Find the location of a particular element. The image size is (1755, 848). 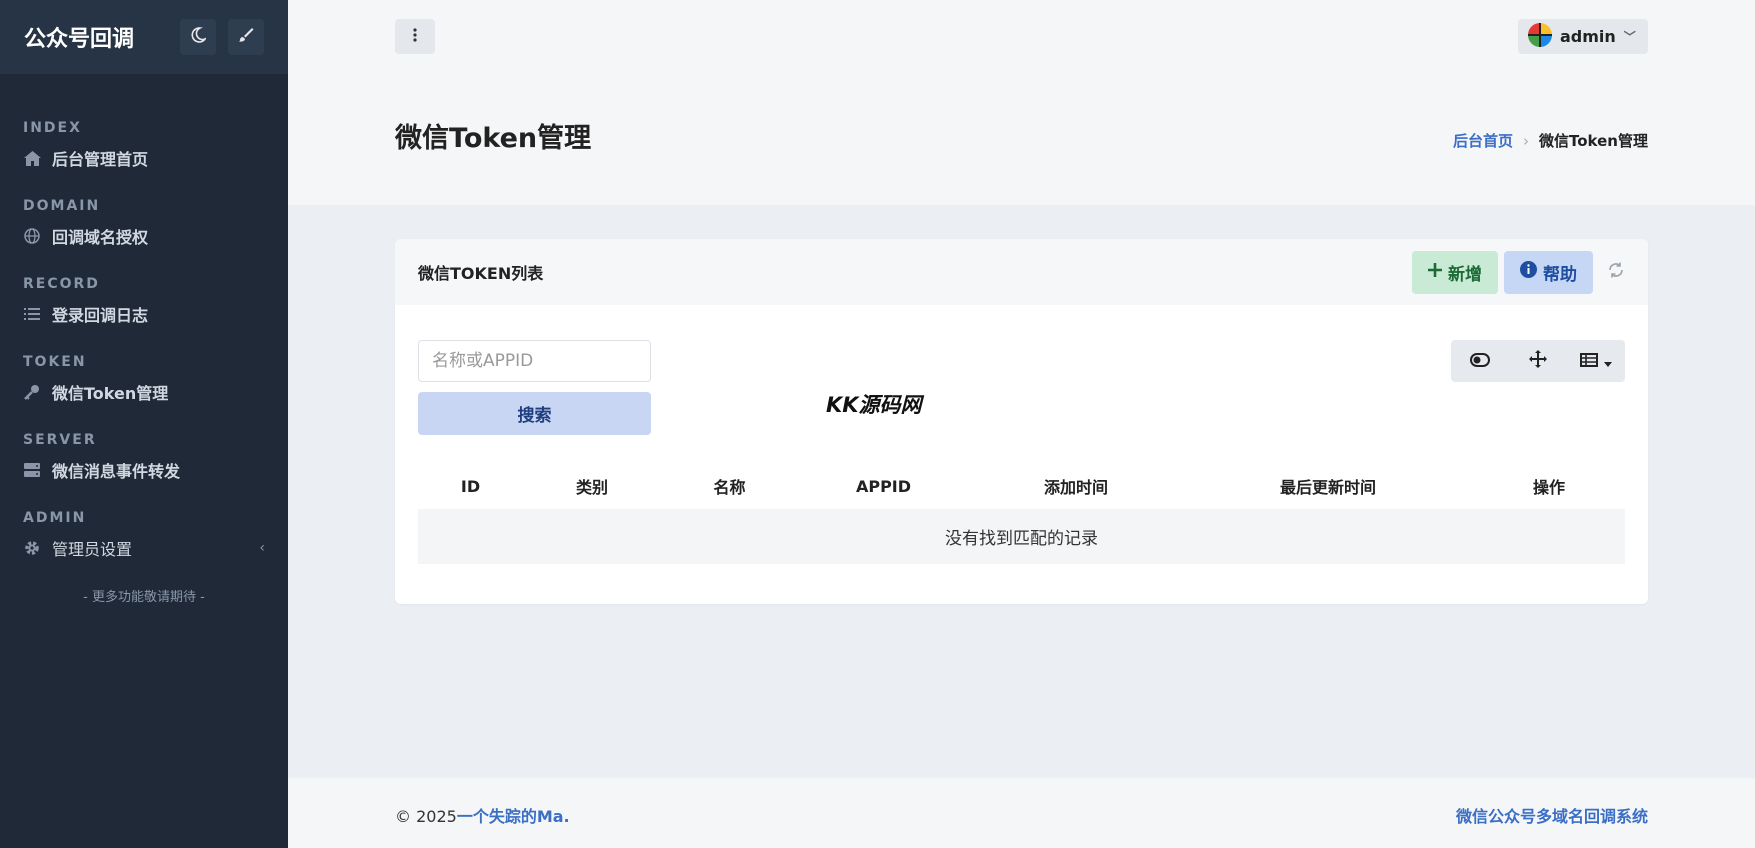

sidebar-item-label: 管理员设置 is located at coordinates (92, 549).